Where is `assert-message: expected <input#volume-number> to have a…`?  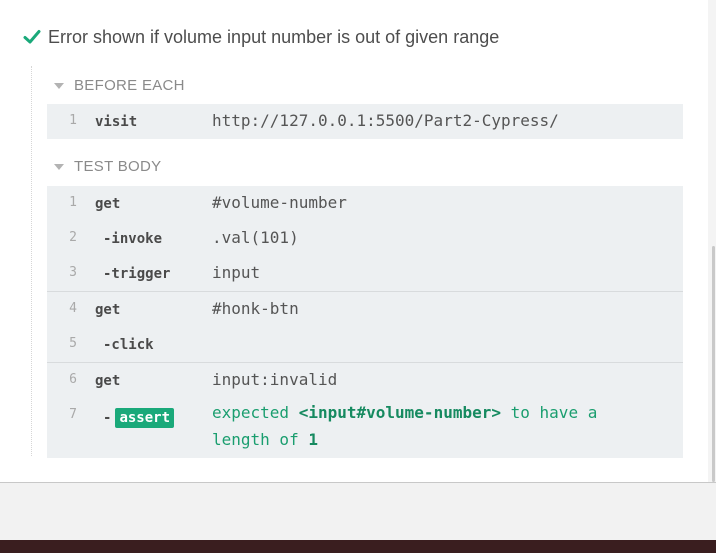
assert-message: expected <input#volume-number> to have a… is located at coordinates (404, 426).